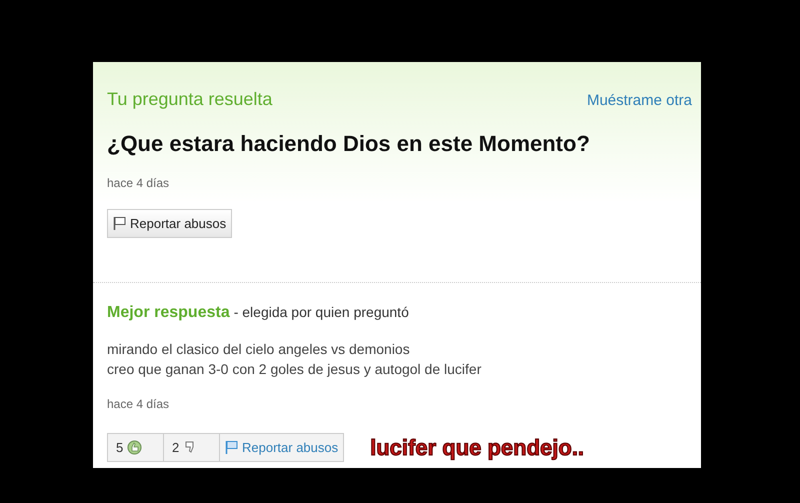 This screenshot has height=503, width=800. Describe the element at coordinates (138, 183) in the screenshot. I see `question-time: hace 4 días` at that location.